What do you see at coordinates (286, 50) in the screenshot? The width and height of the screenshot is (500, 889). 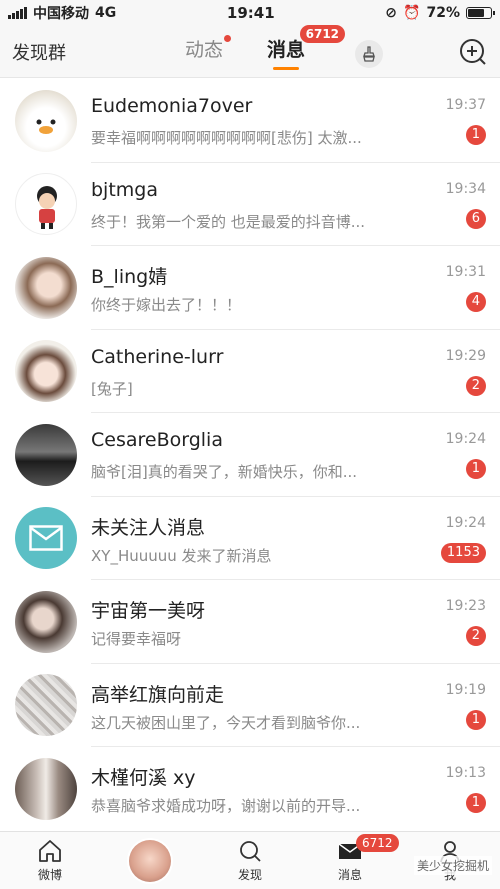 I see `tab-messages-label: 消息` at bounding box center [286, 50].